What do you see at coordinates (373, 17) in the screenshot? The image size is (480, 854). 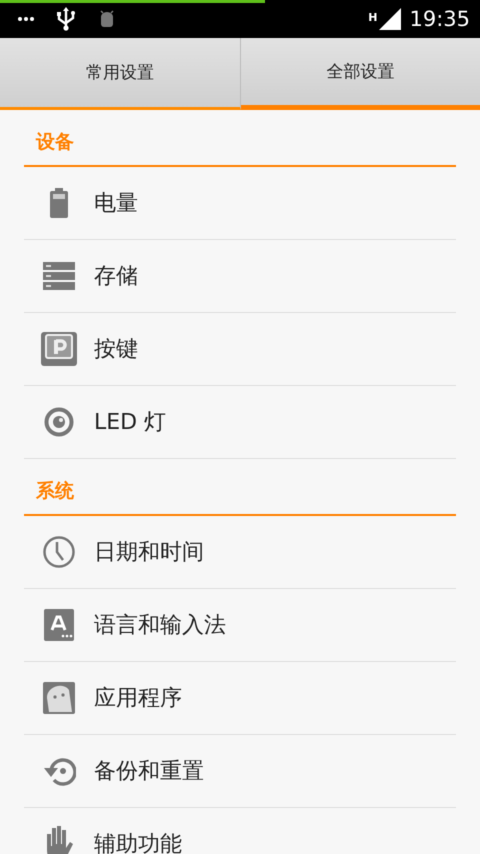 I see `network-type: H` at bounding box center [373, 17].